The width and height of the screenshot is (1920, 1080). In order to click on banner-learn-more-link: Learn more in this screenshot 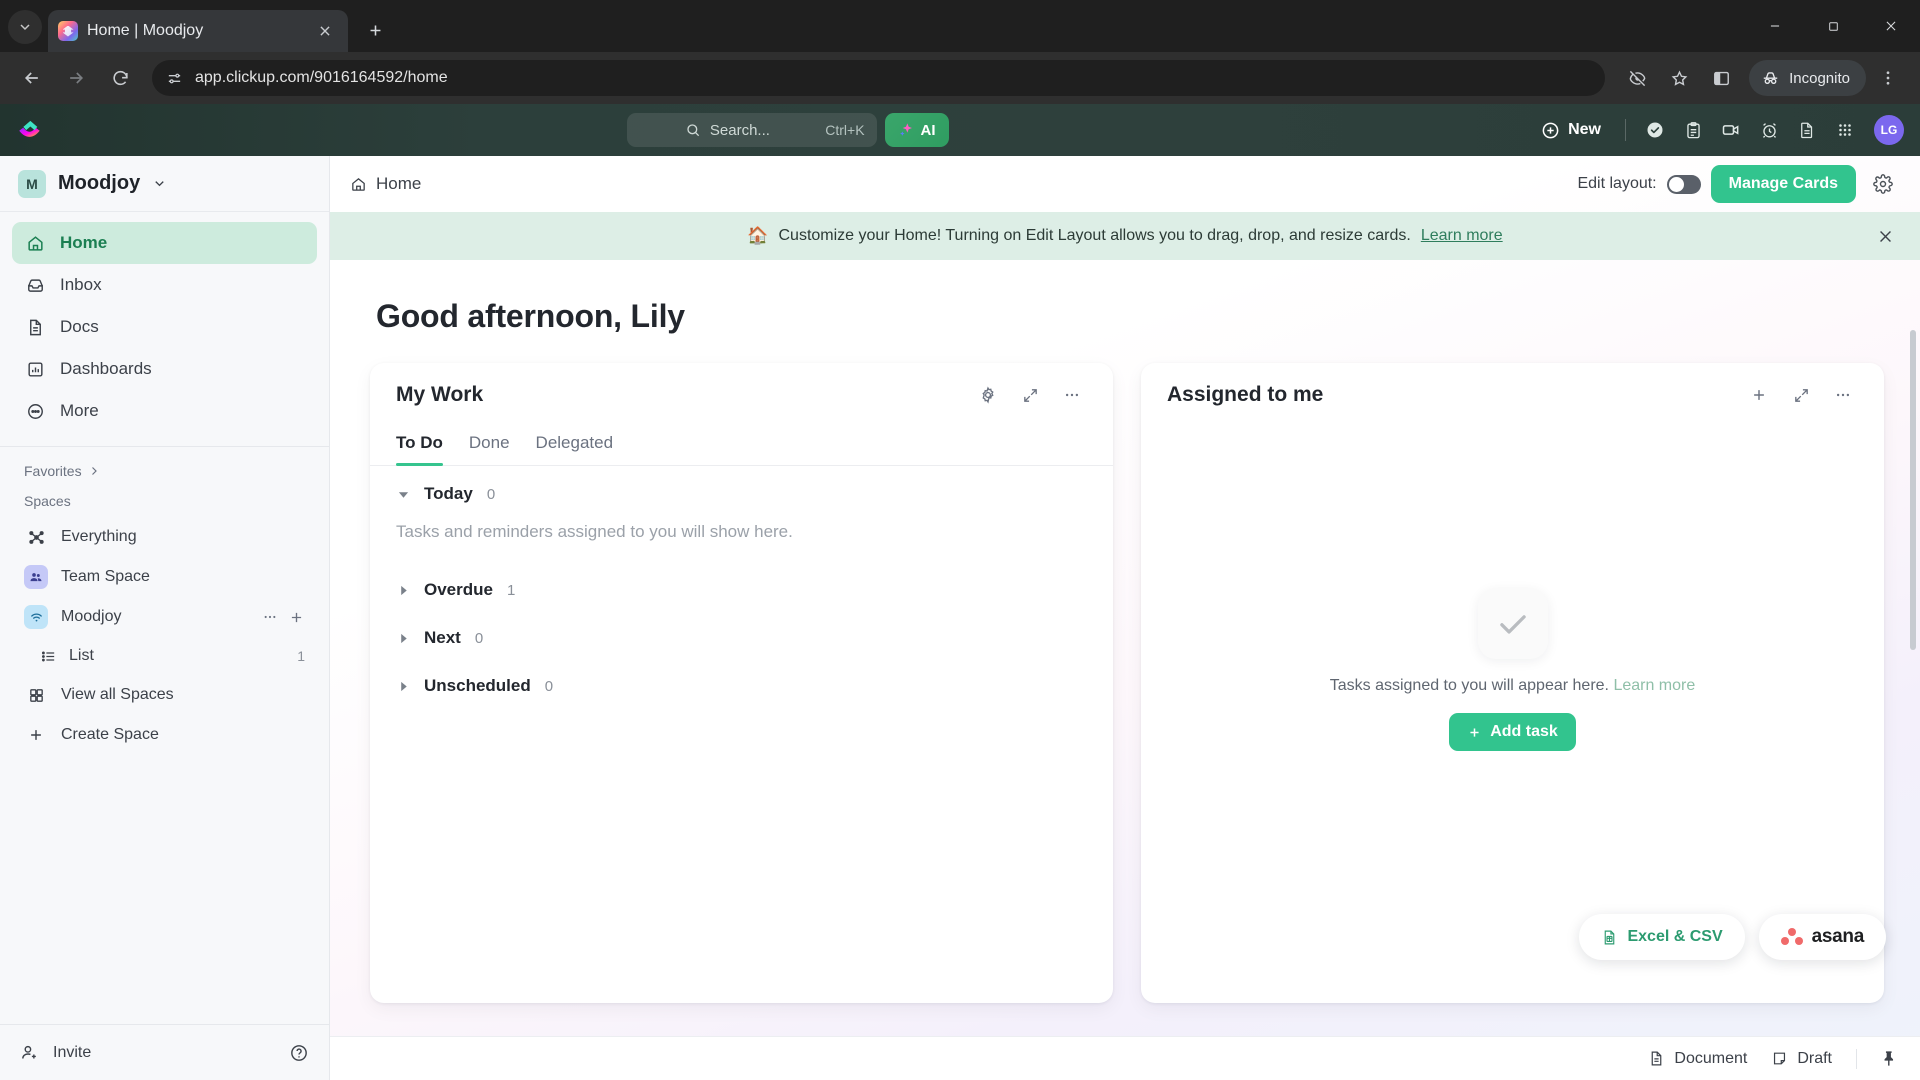, I will do `click(1462, 236)`.